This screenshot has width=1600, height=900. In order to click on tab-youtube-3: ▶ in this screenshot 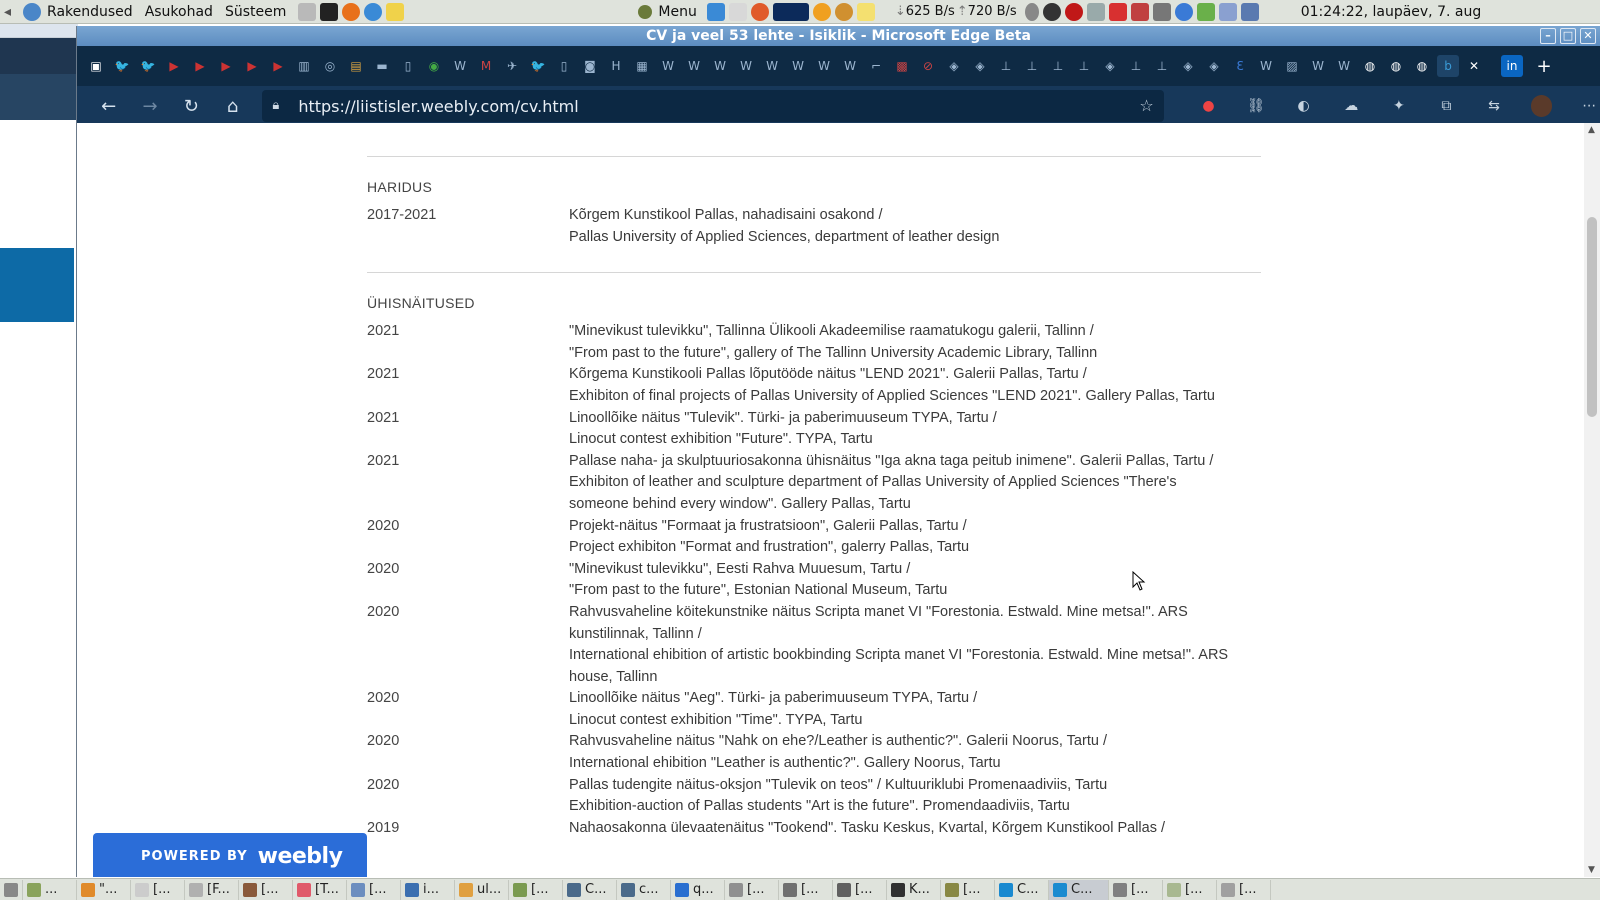, I will do `click(226, 66)`.